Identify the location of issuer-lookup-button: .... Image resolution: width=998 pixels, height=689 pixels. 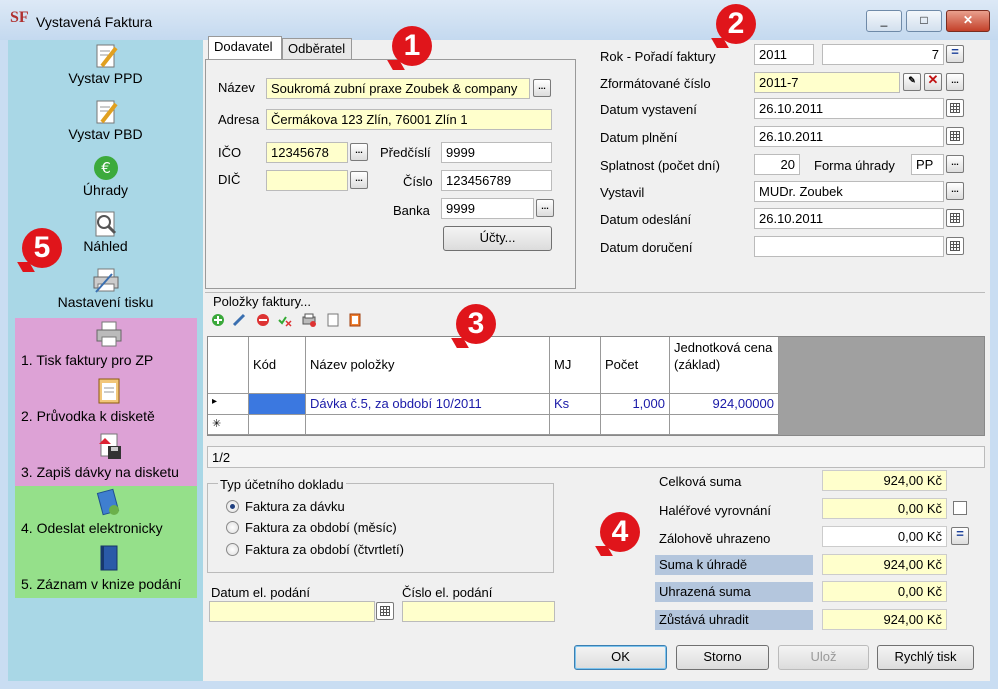
(955, 191).